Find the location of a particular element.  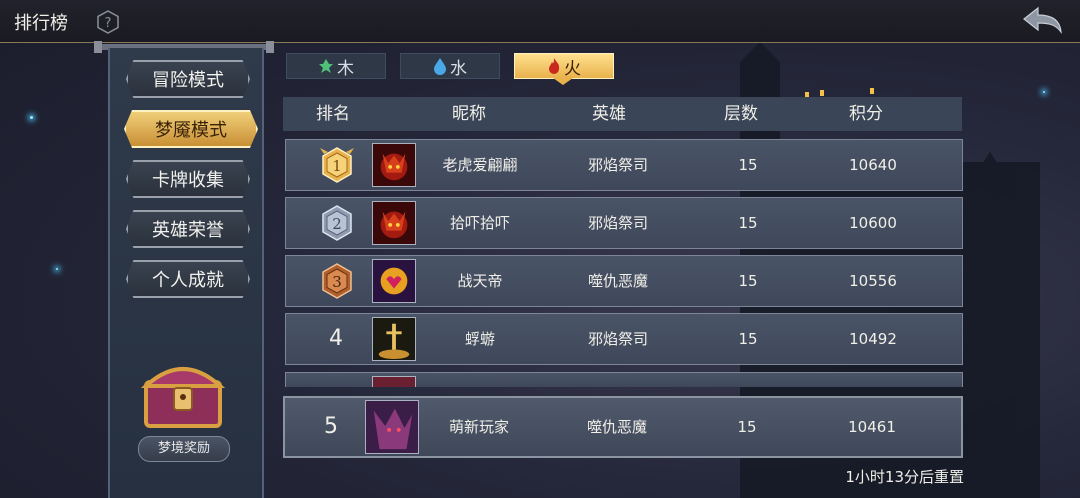

tab-water: 水 is located at coordinates (450, 66).